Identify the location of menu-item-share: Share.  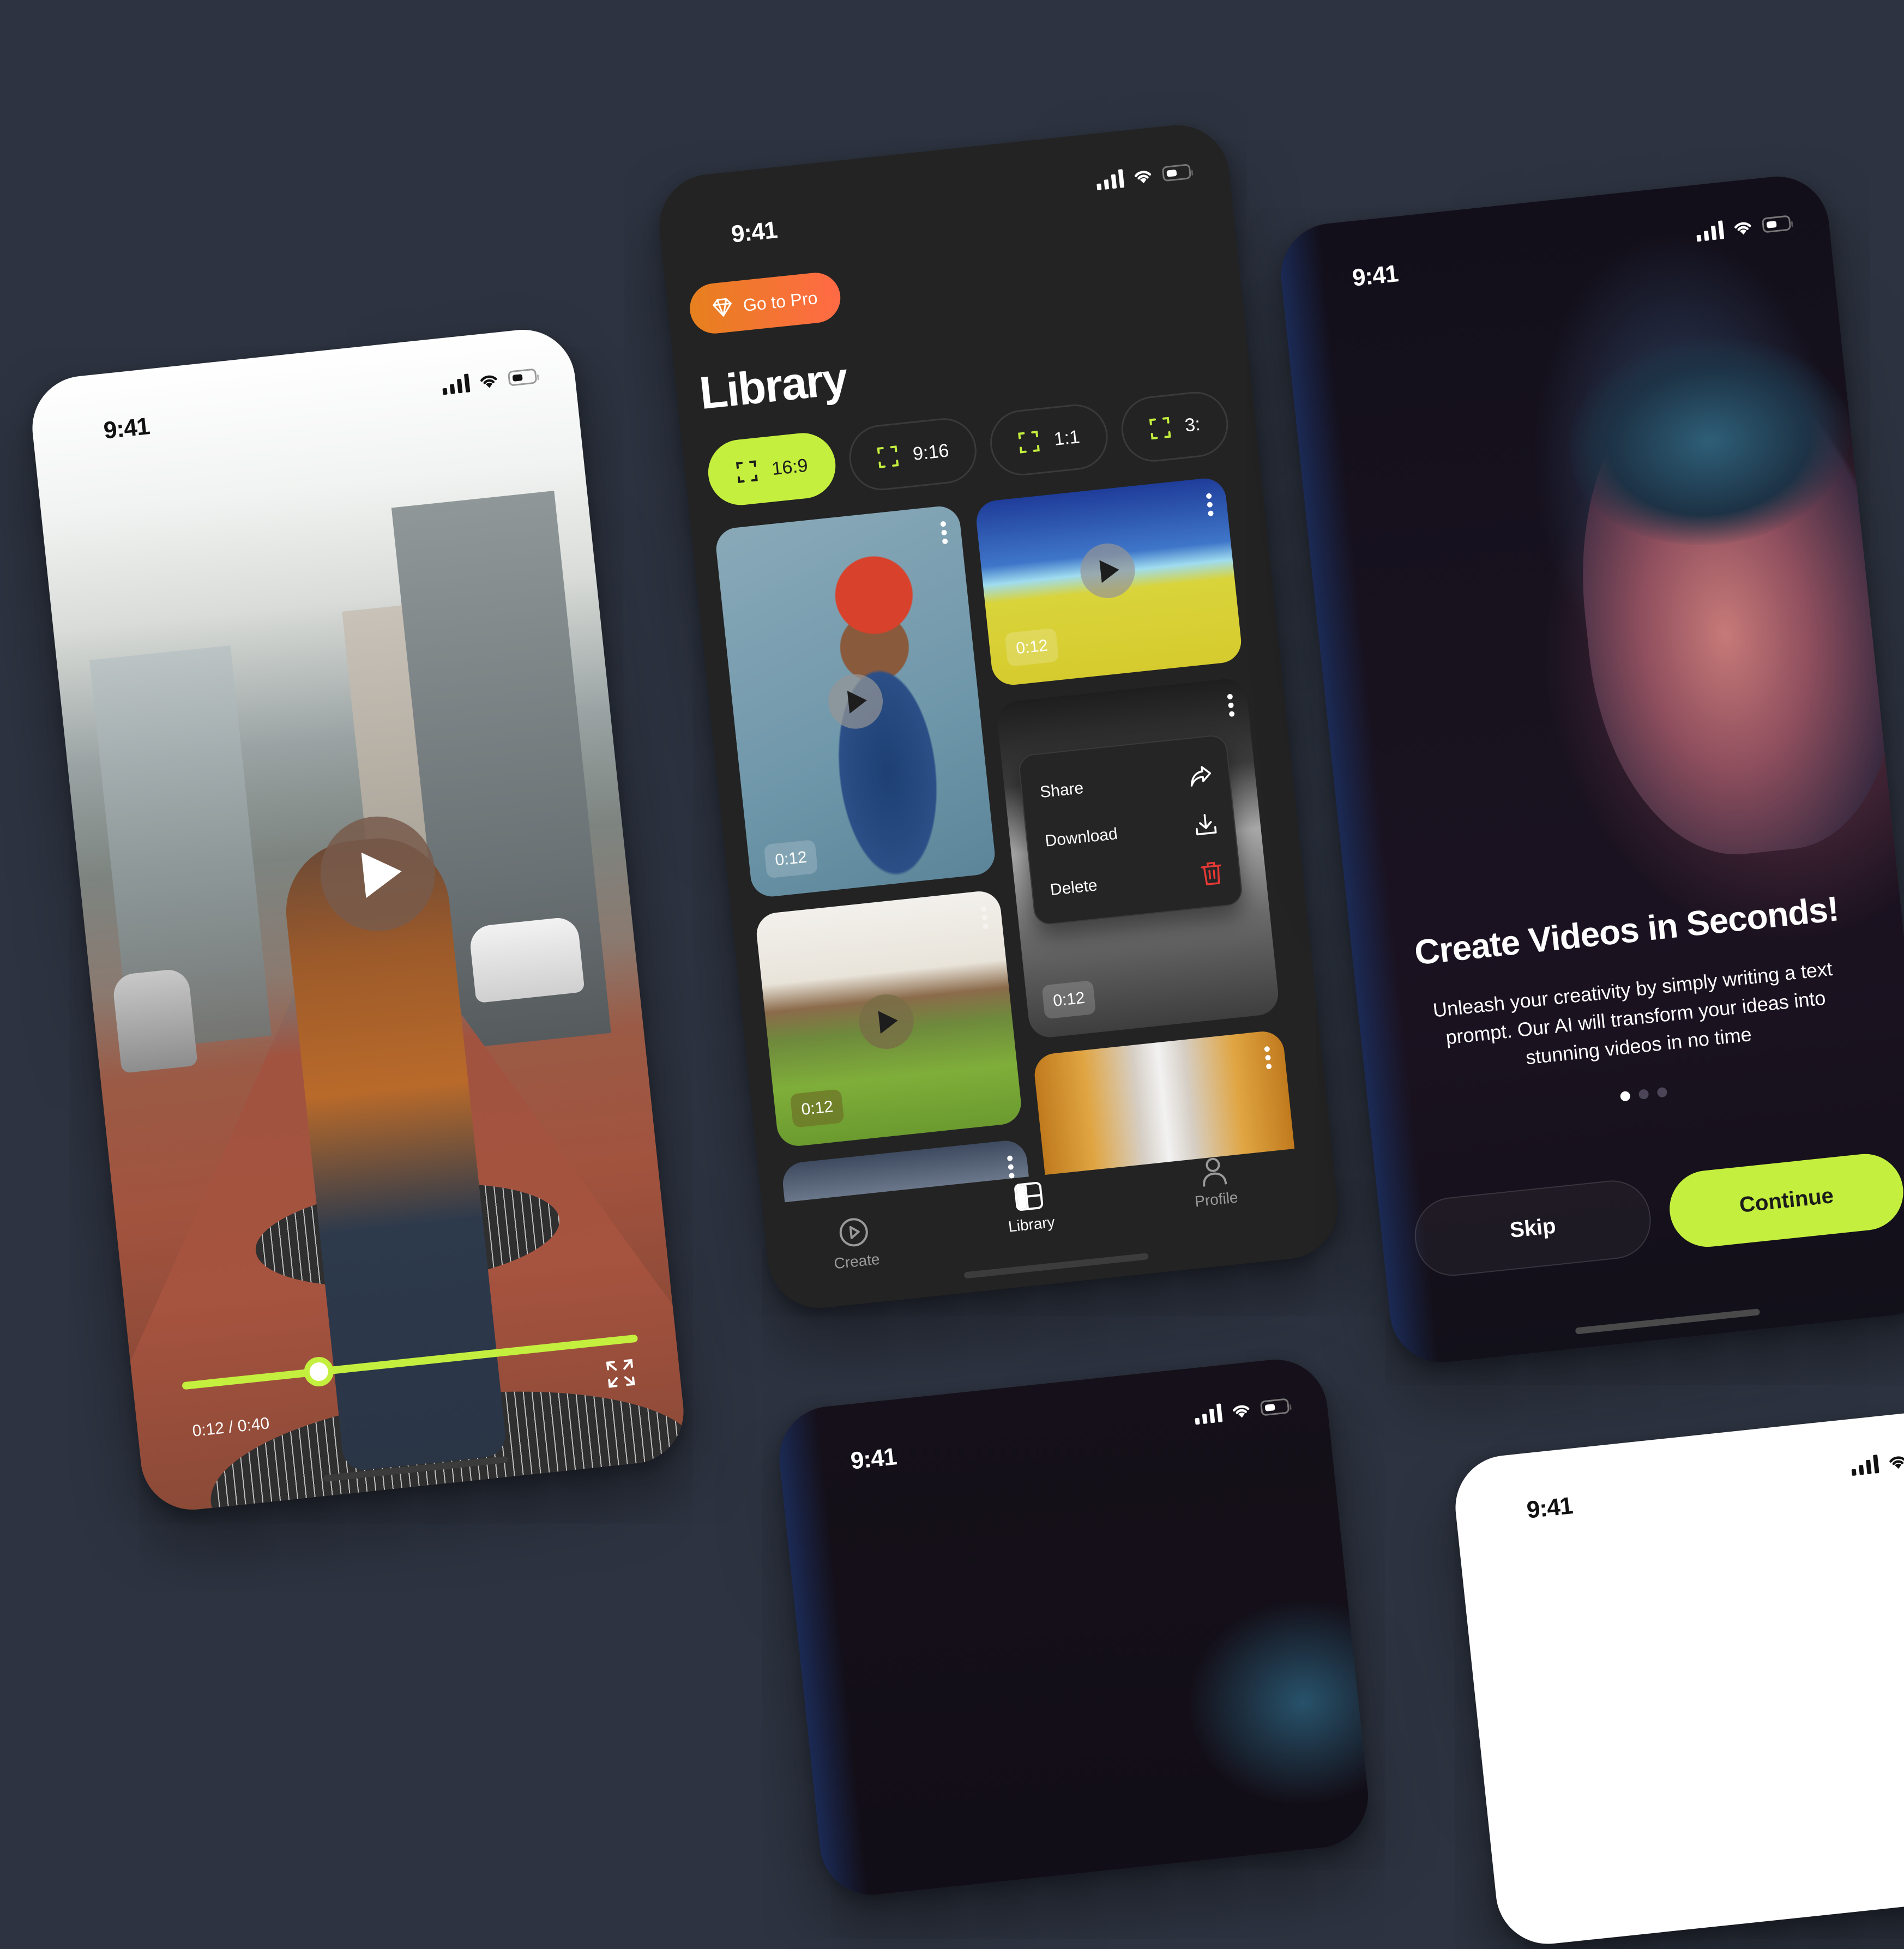
(1126, 784).